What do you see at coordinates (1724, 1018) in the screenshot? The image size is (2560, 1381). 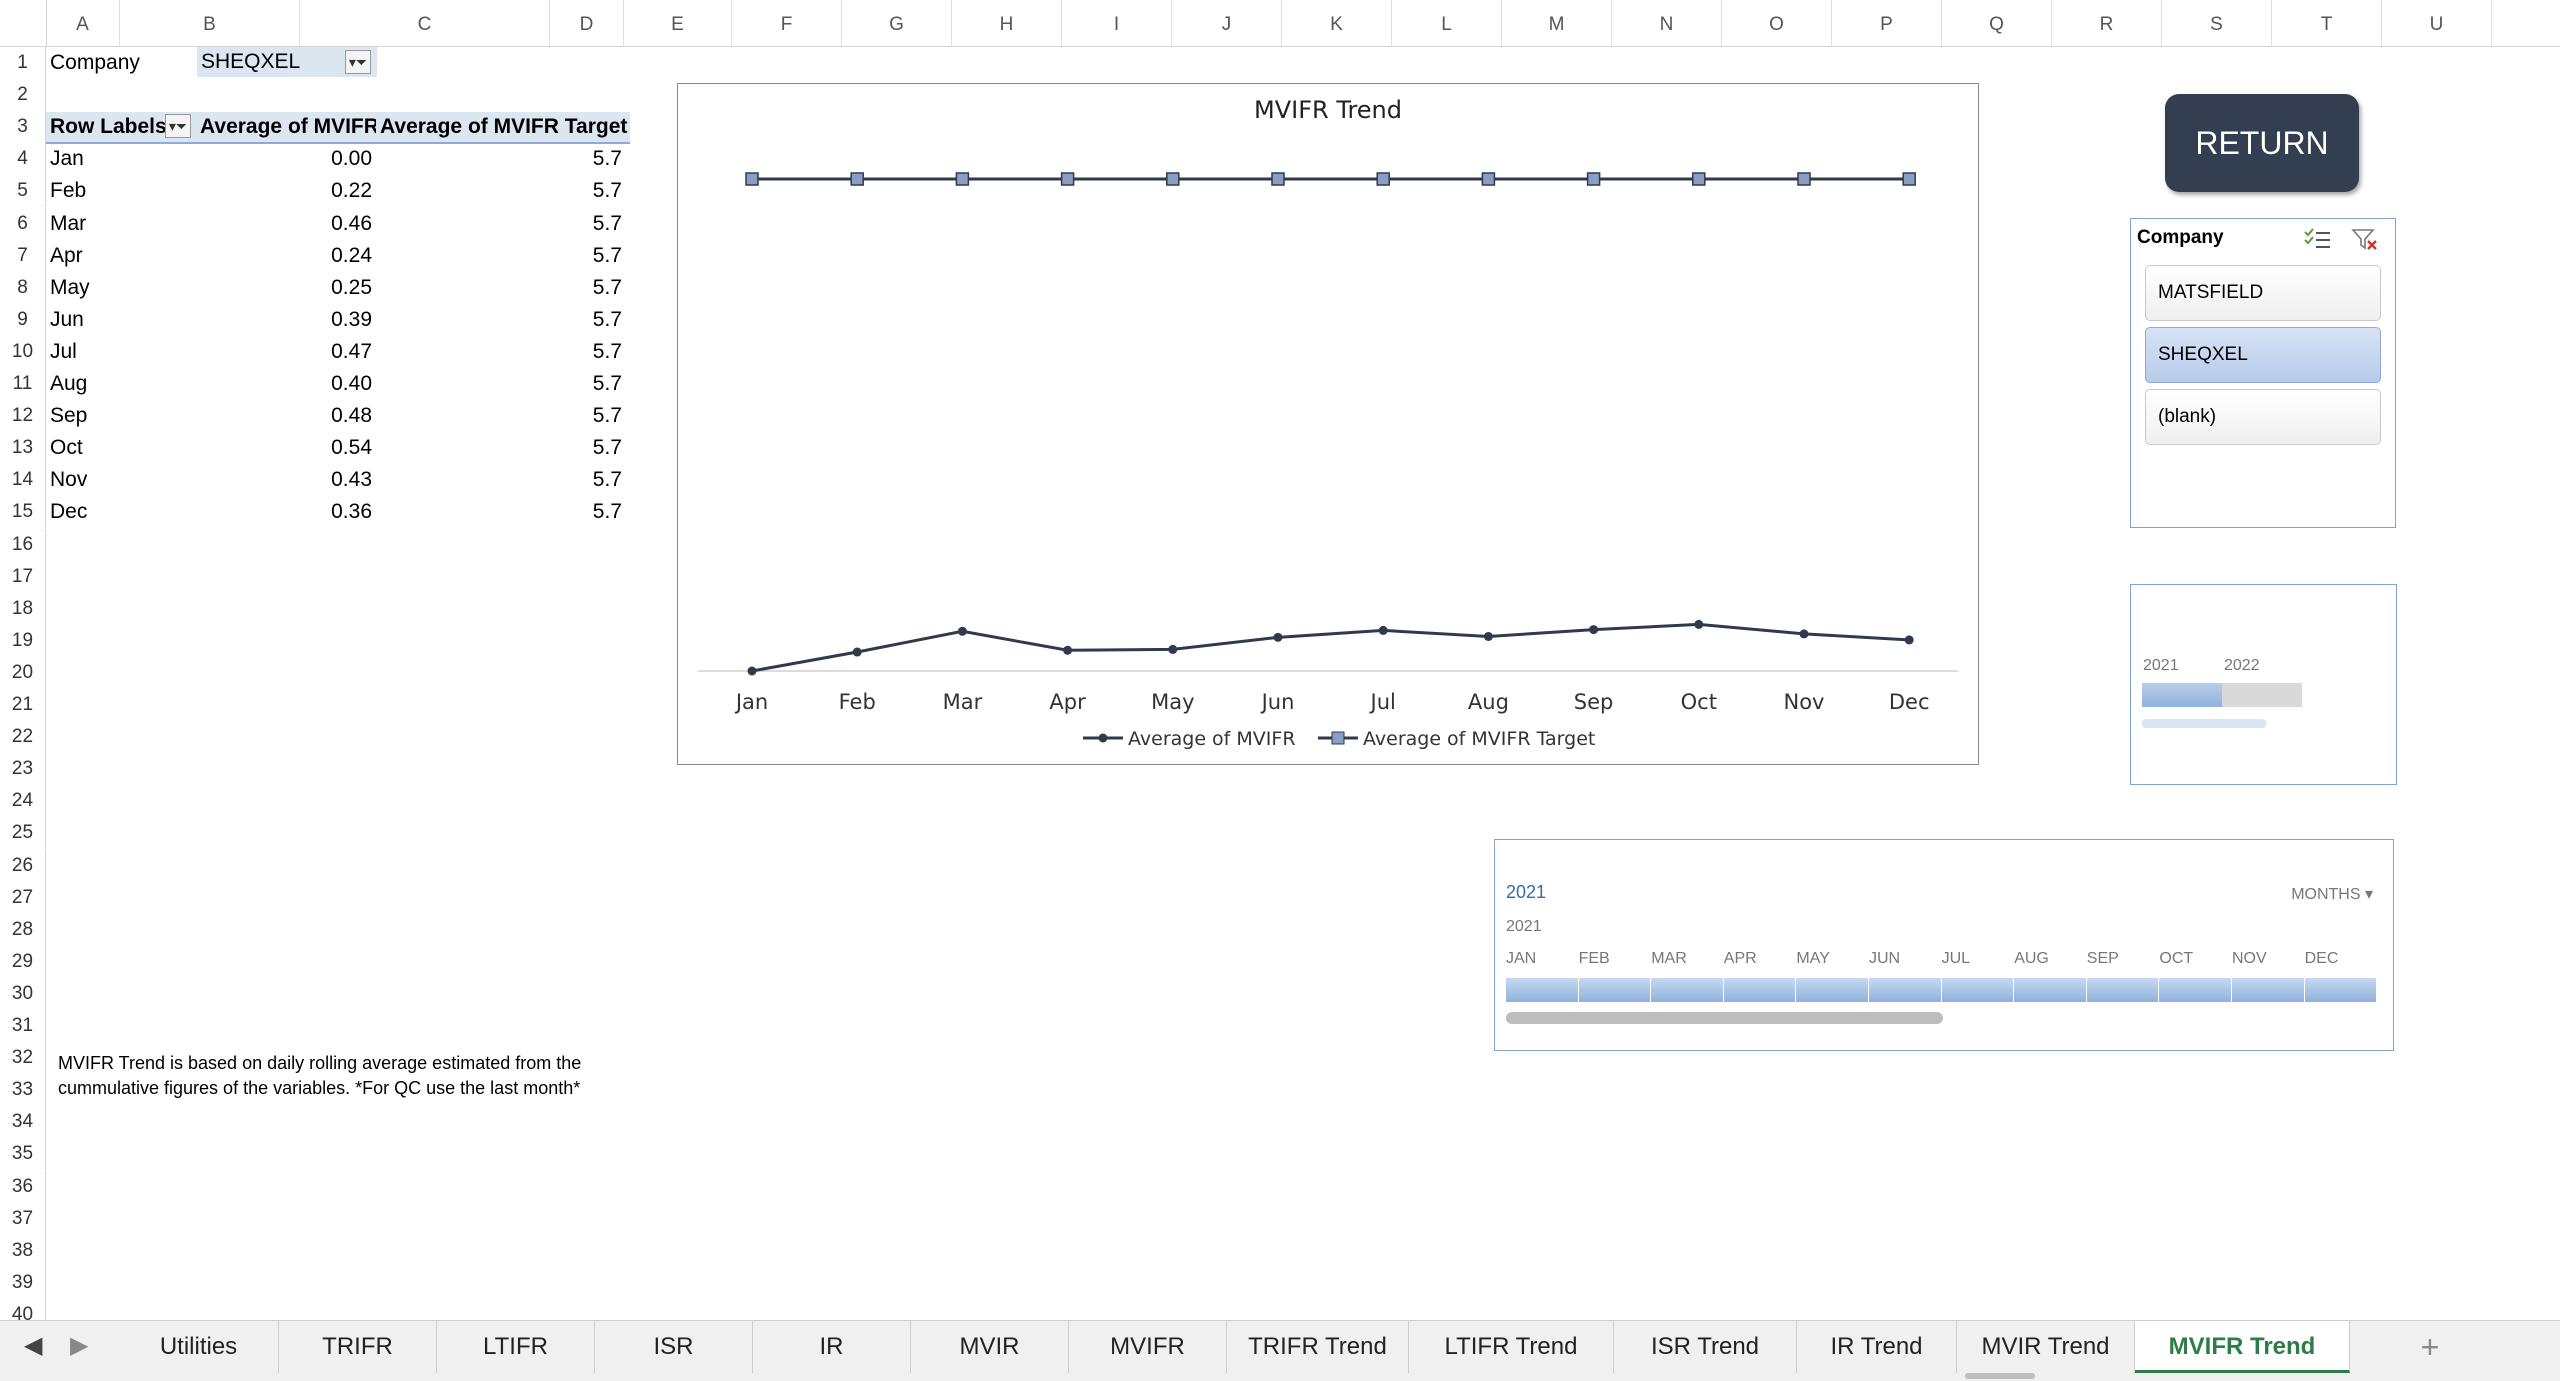 I see `timeline-scrollbar` at bounding box center [1724, 1018].